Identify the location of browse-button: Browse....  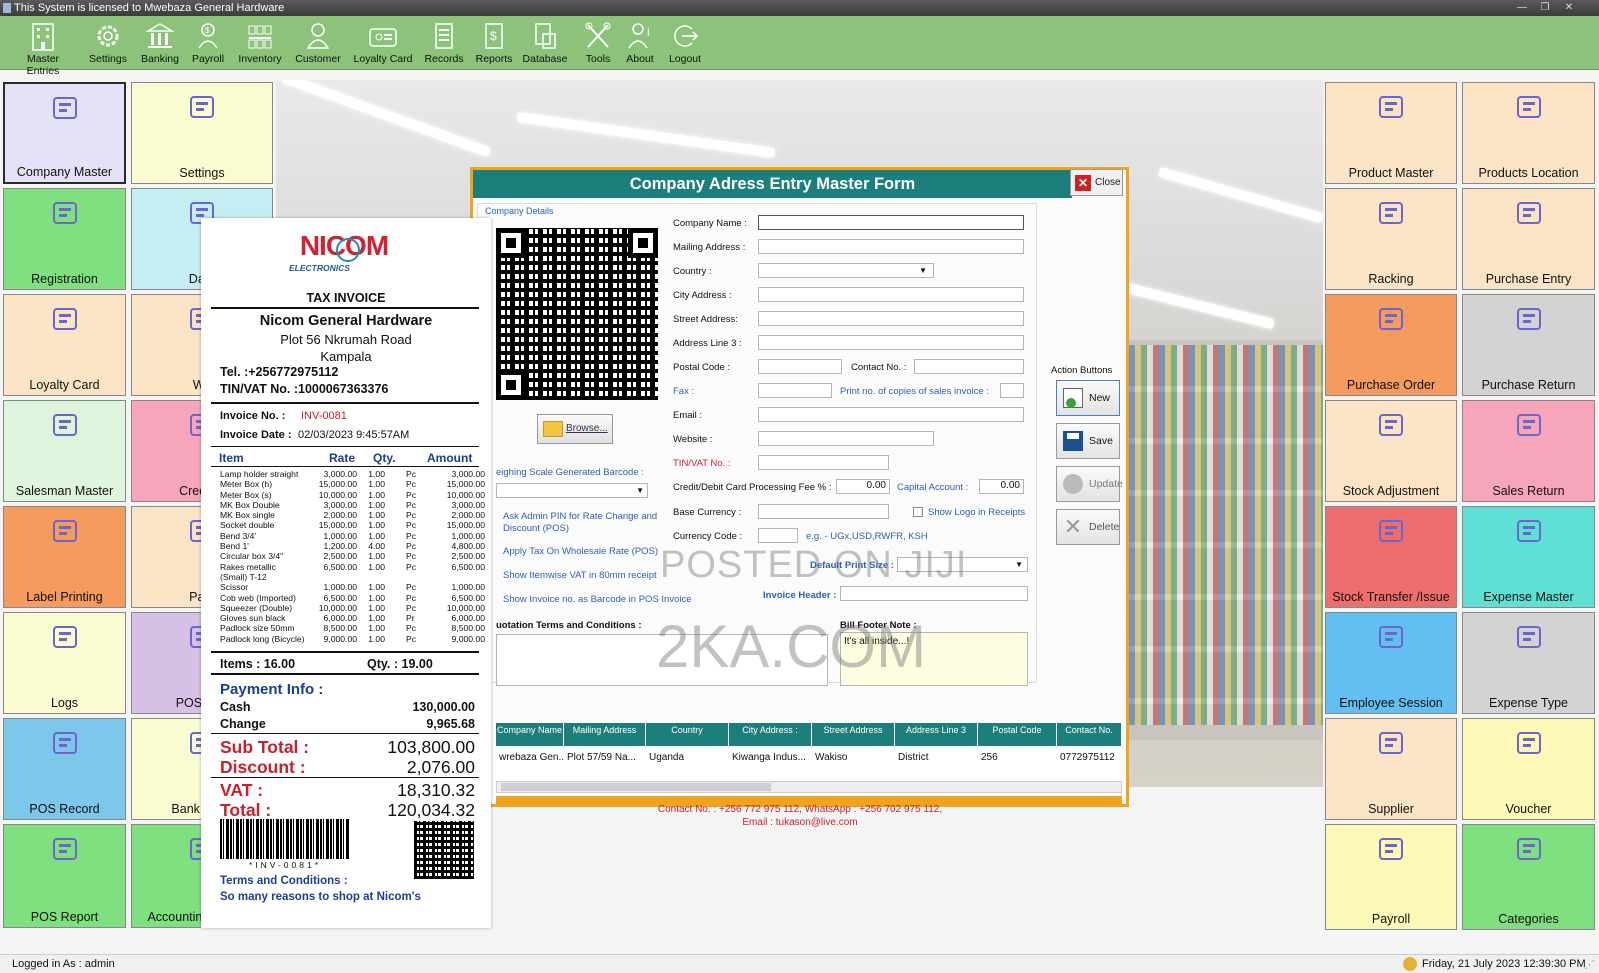
(575, 429).